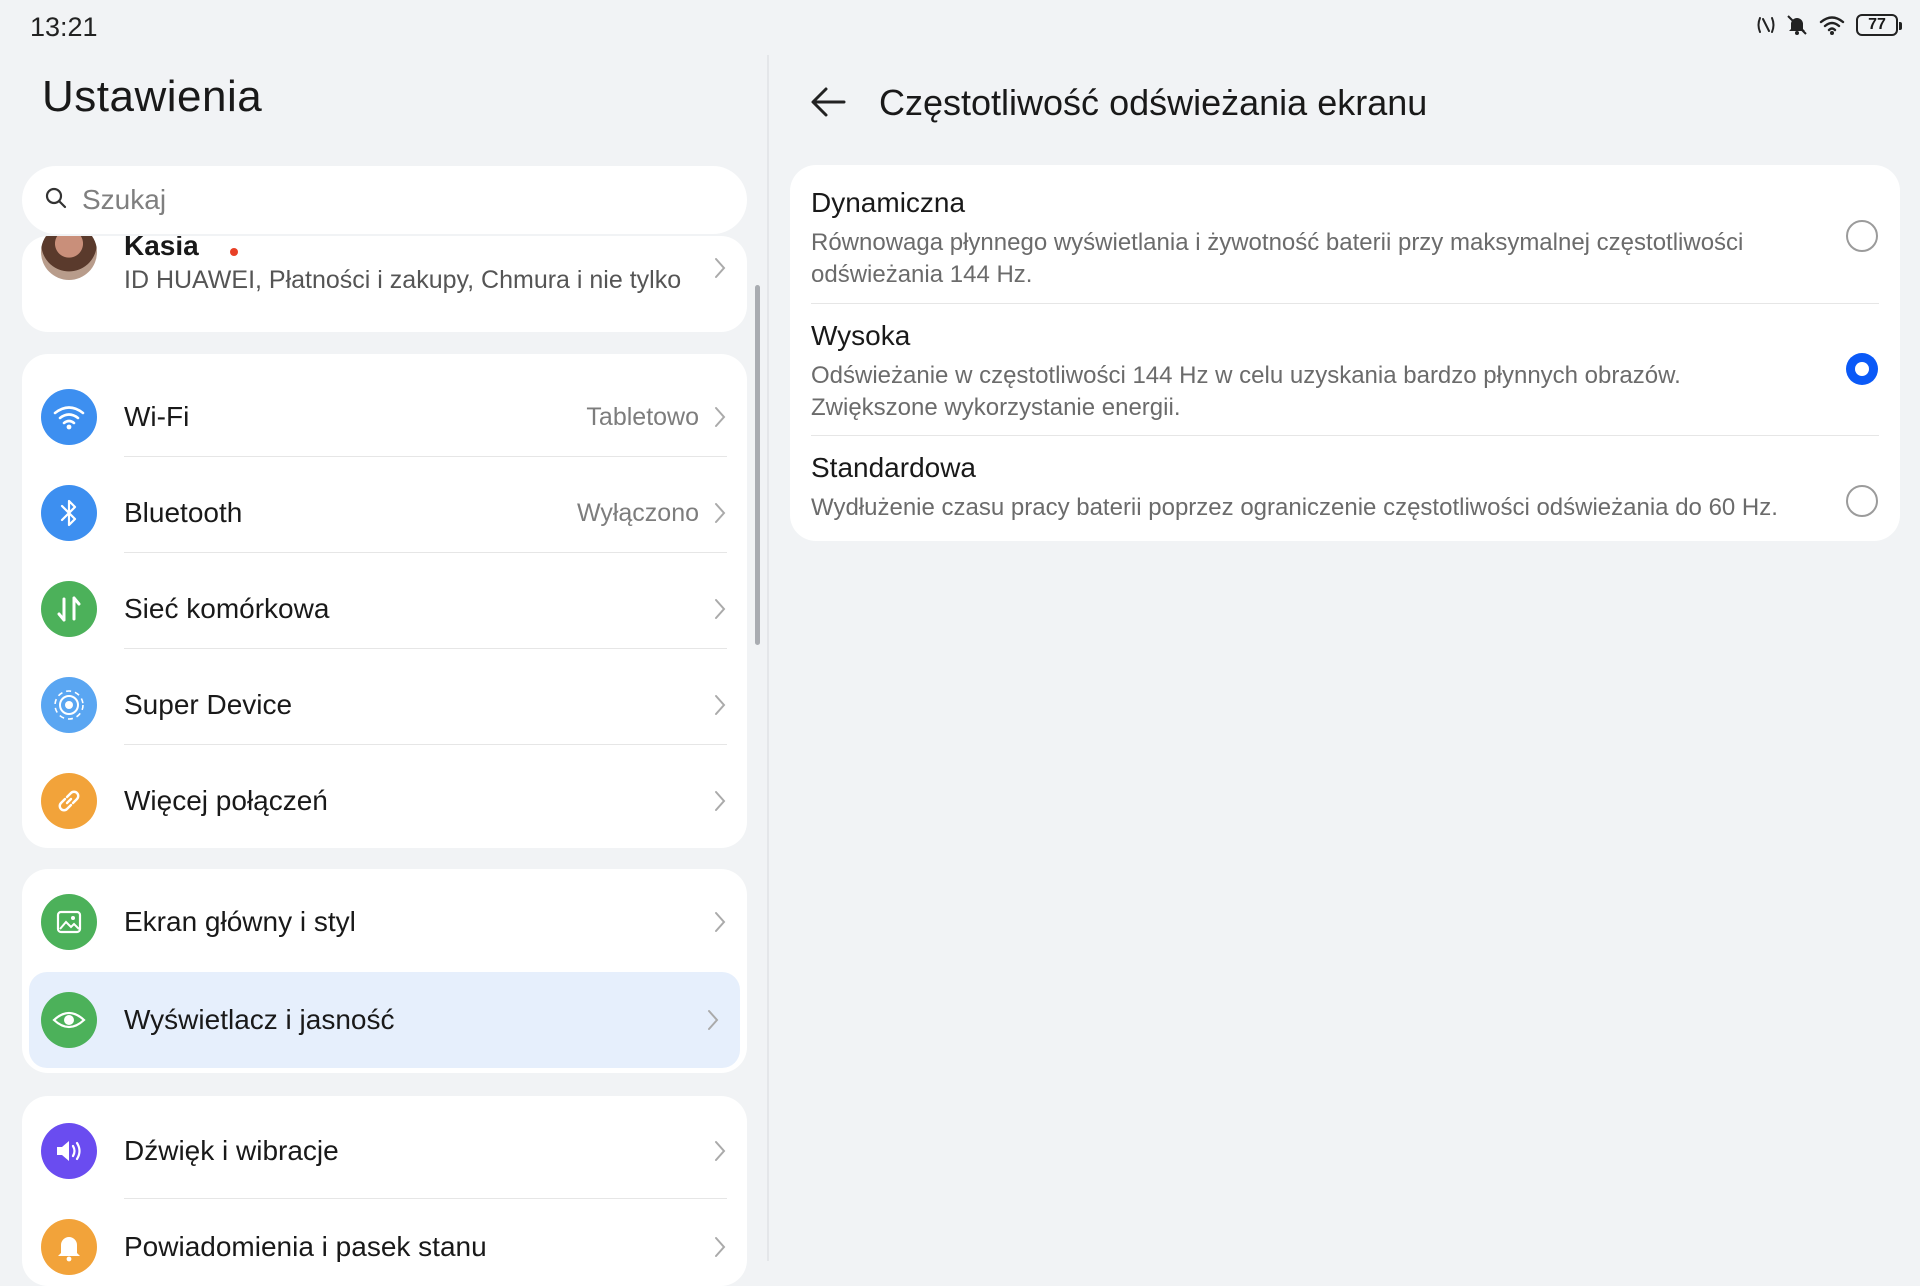 This screenshot has width=1920, height=1286. What do you see at coordinates (259, 1019) in the screenshot?
I see `item-label: Wyświetlacz i jasność` at bounding box center [259, 1019].